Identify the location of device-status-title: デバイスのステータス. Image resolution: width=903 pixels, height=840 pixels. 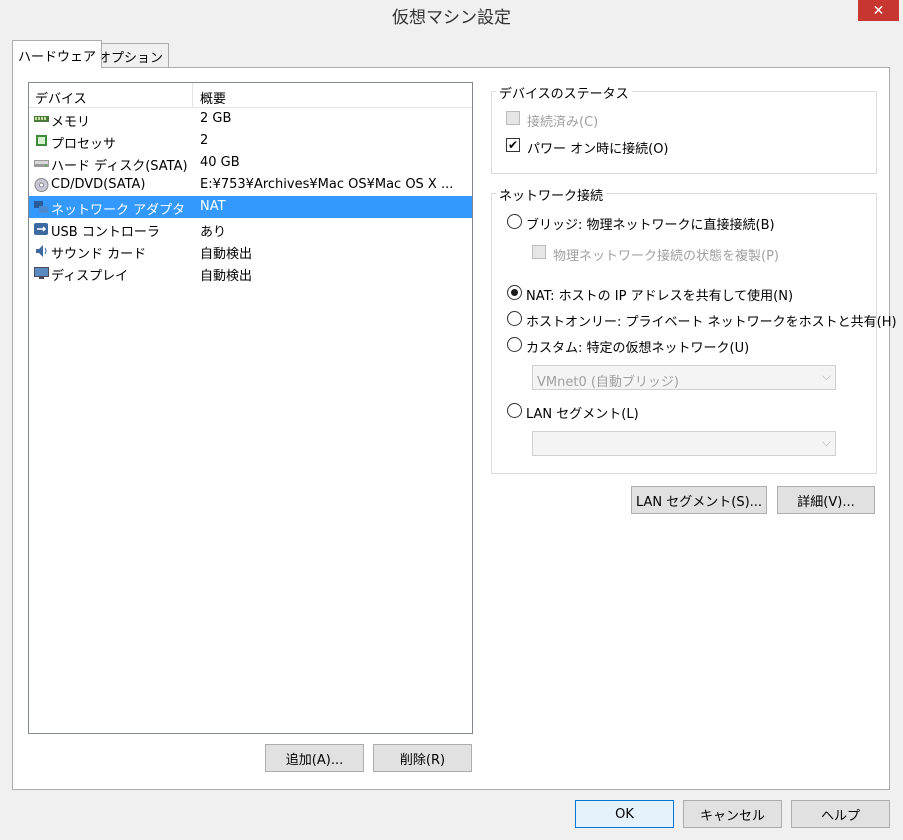
(564, 92).